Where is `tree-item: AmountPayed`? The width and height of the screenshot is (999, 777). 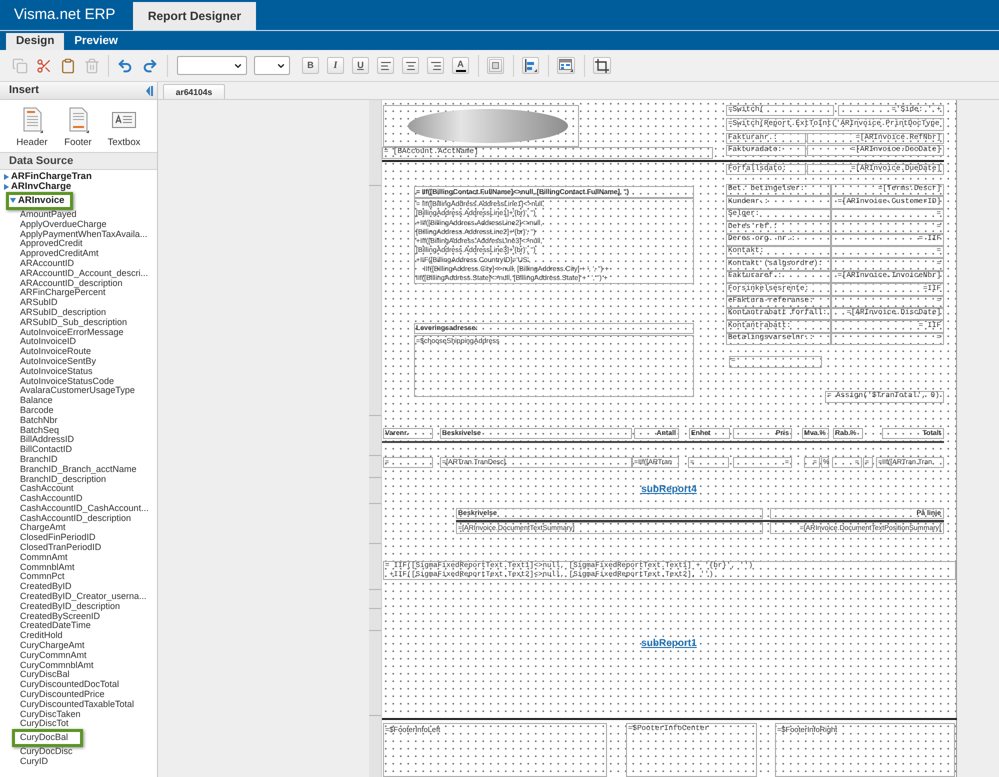
tree-item: AmountPayed is located at coordinates (78, 215).